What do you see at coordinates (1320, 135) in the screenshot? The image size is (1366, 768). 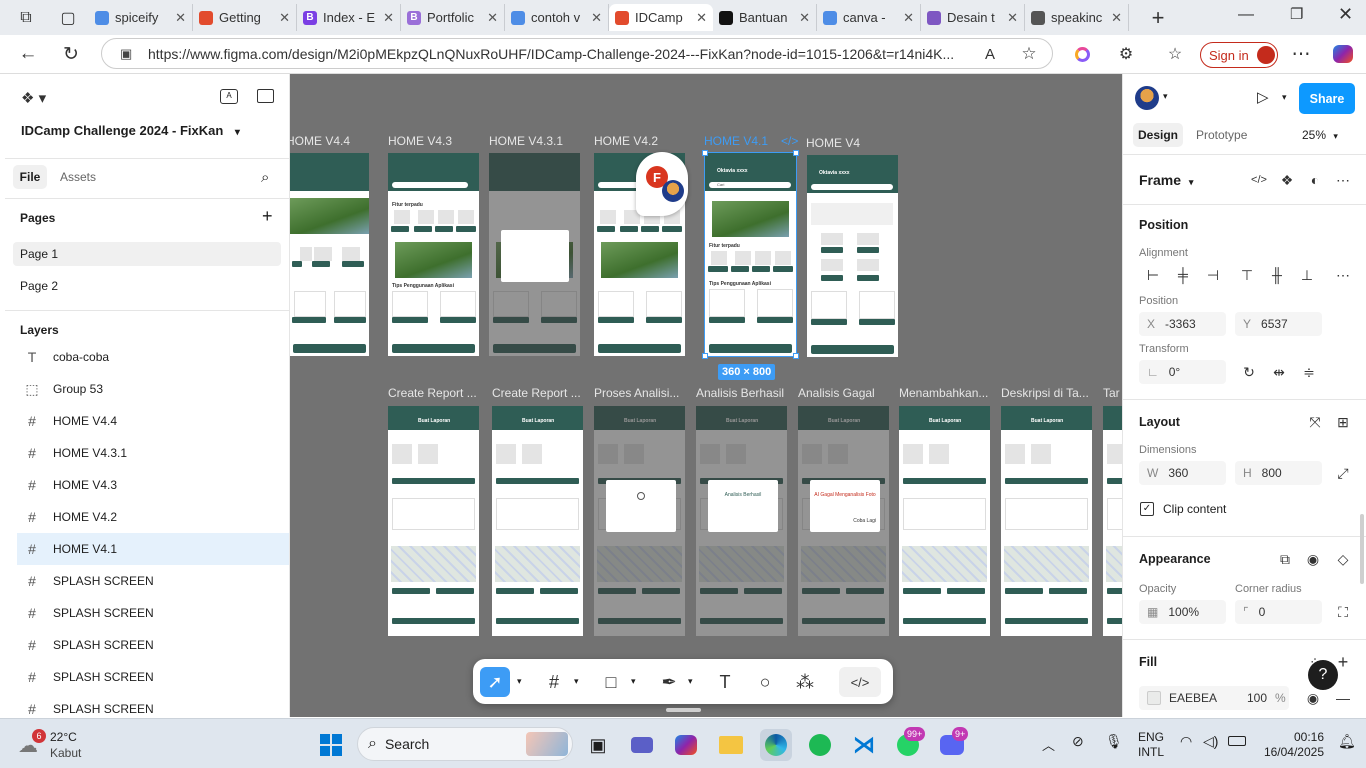 I see `zoom-level: 25% ▾` at bounding box center [1320, 135].